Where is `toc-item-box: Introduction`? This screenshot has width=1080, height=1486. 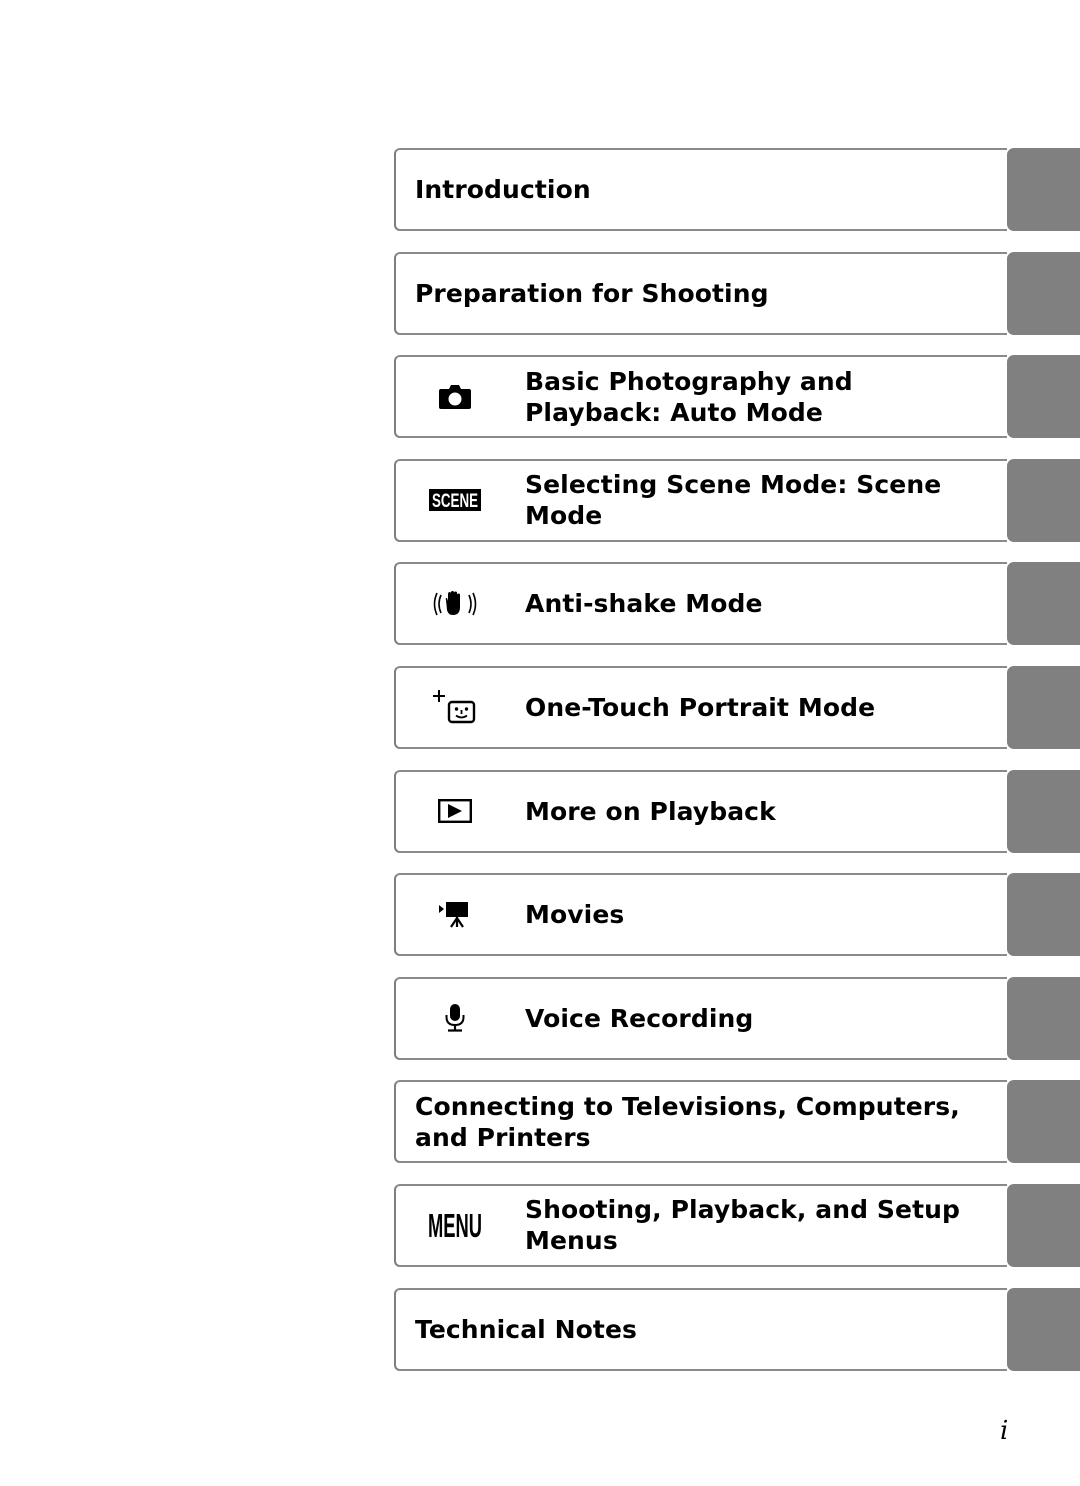
toc-item-box: Introduction is located at coordinates (700, 189).